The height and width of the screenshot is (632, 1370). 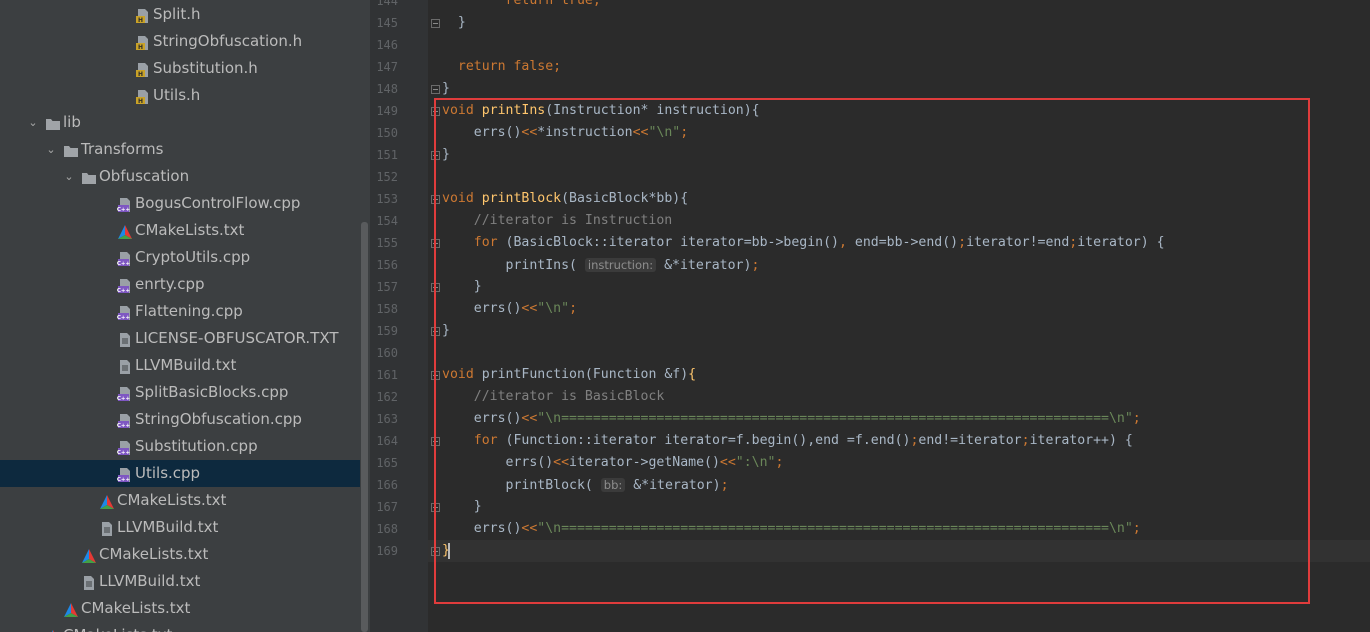 What do you see at coordinates (189, 311) in the screenshot?
I see `tree-item-label: Flattening.cpp` at bounding box center [189, 311].